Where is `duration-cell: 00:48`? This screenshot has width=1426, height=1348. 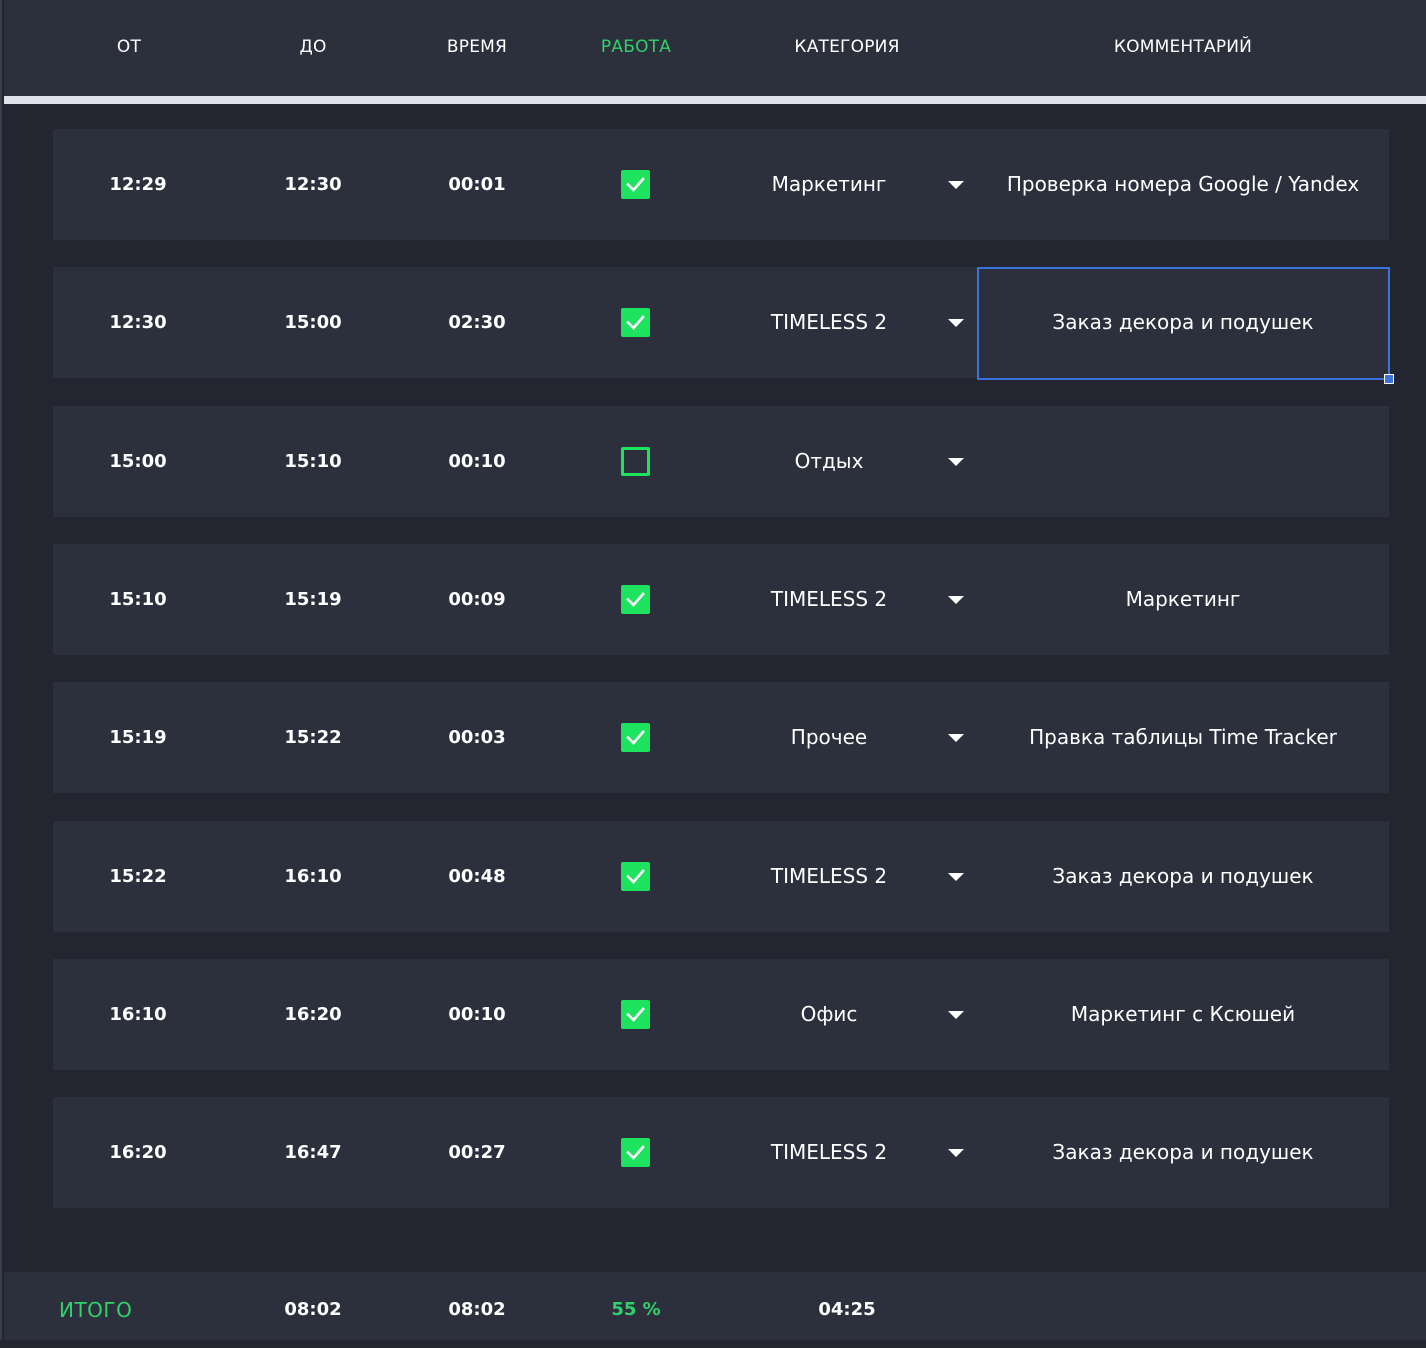
duration-cell: 00:48 is located at coordinates (477, 876).